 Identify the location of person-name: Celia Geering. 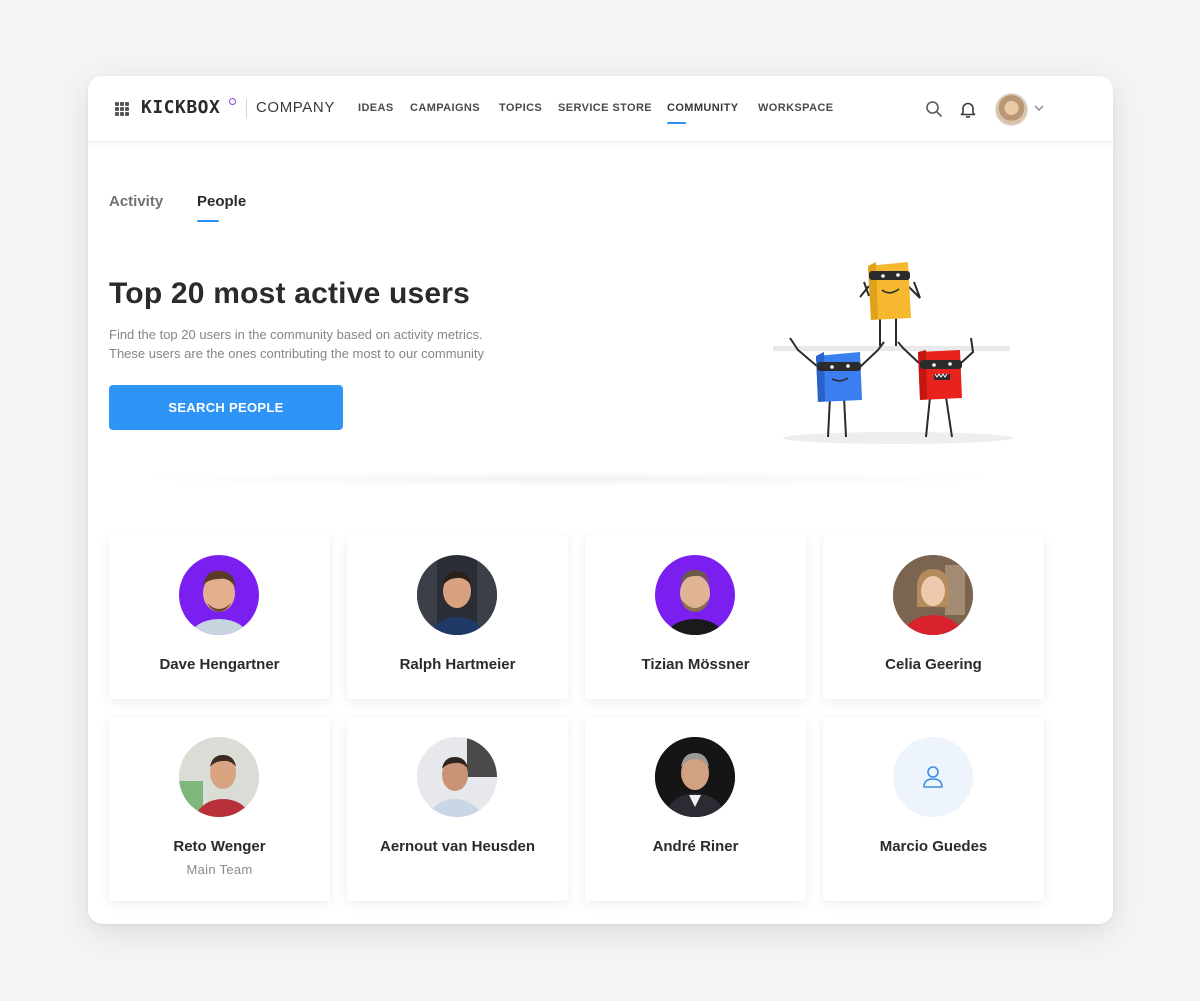
(933, 664).